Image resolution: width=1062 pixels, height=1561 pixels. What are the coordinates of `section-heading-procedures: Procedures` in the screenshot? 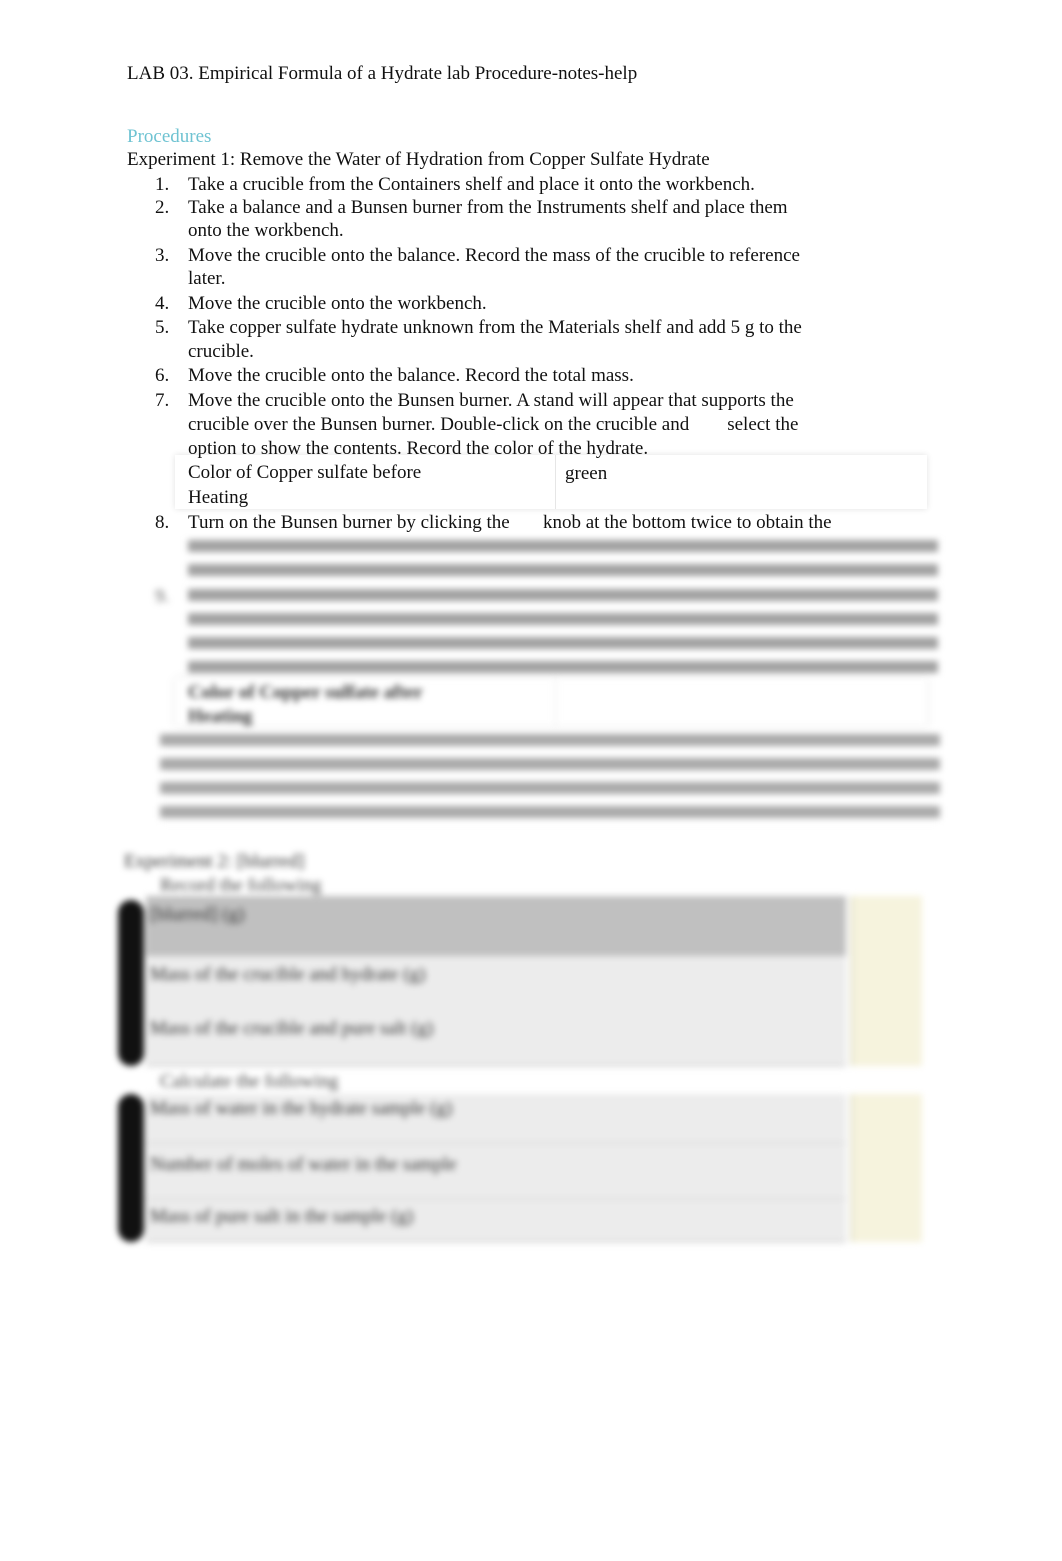 It's located at (169, 136).